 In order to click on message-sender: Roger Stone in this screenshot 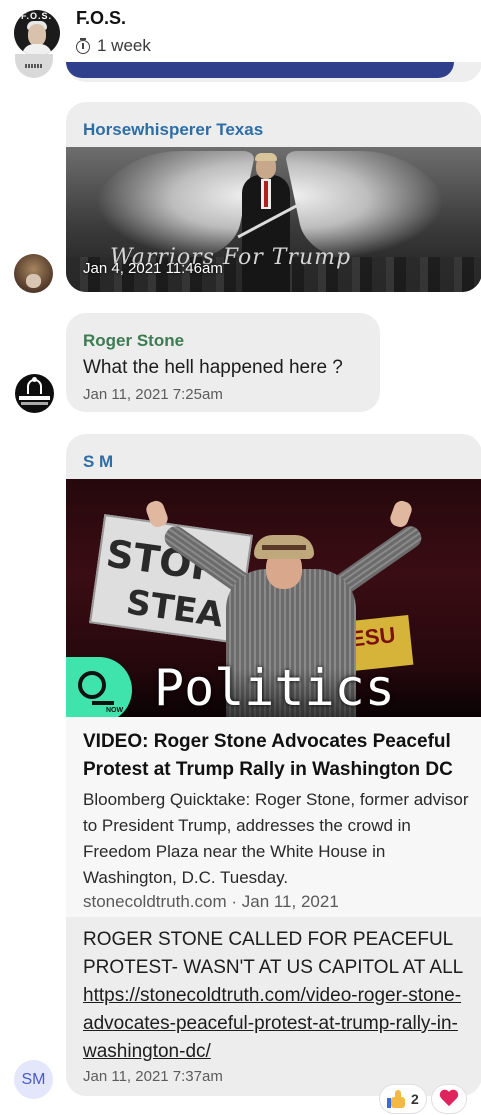, I will do `click(133, 341)`.